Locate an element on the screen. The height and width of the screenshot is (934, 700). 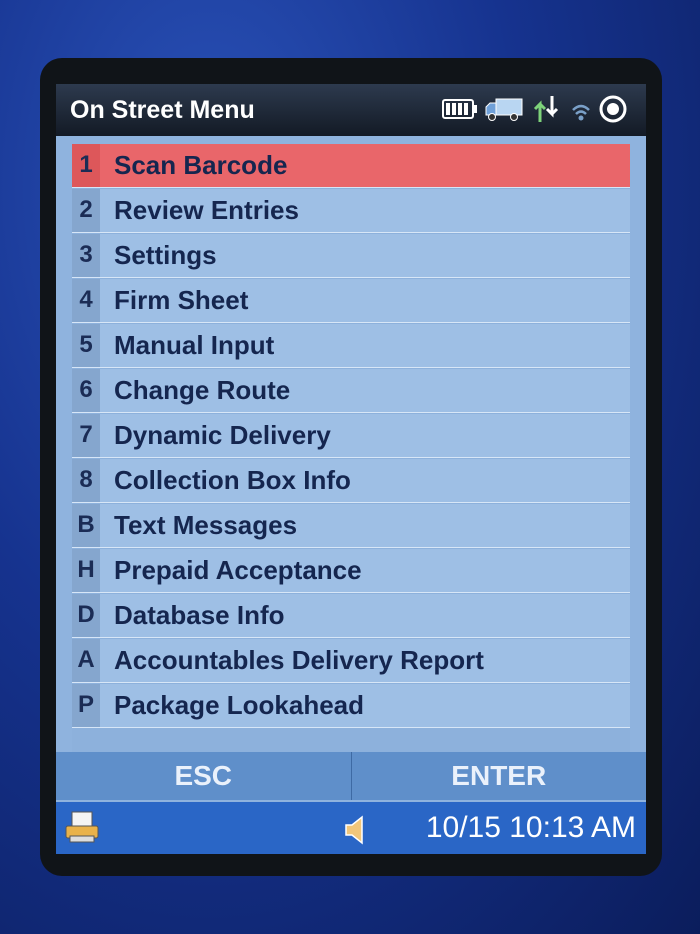
menu-item-label: Manual Input is located at coordinates (194, 344).